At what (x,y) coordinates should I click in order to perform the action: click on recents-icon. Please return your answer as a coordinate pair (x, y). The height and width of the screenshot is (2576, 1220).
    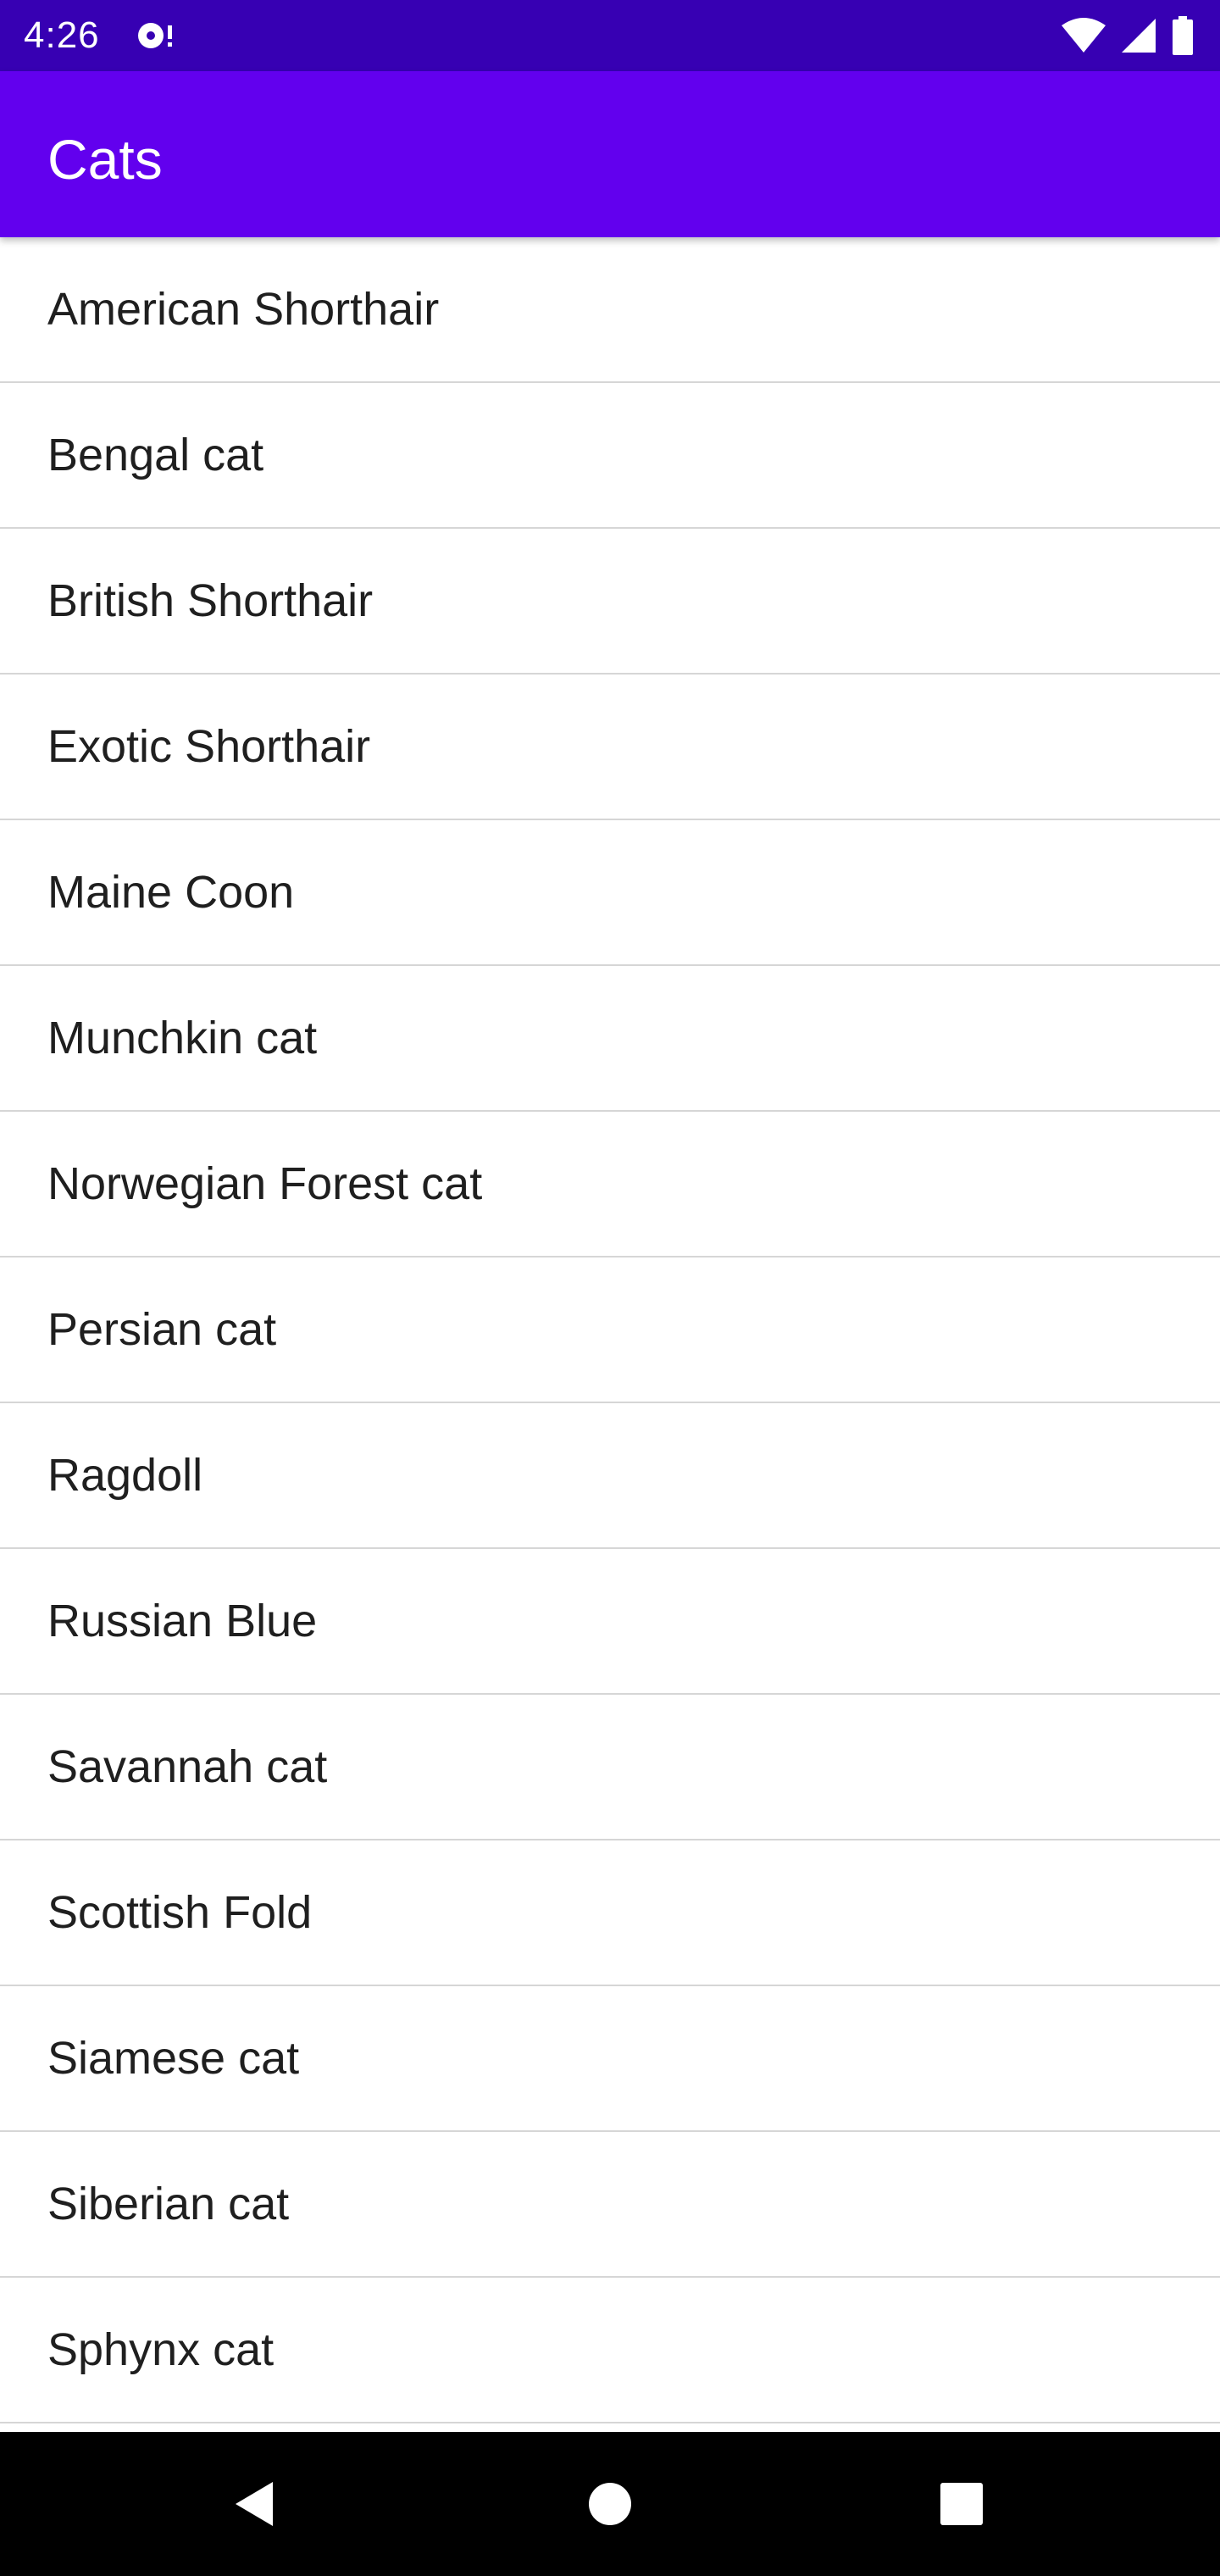
    Looking at the image, I should click on (961, 2504).